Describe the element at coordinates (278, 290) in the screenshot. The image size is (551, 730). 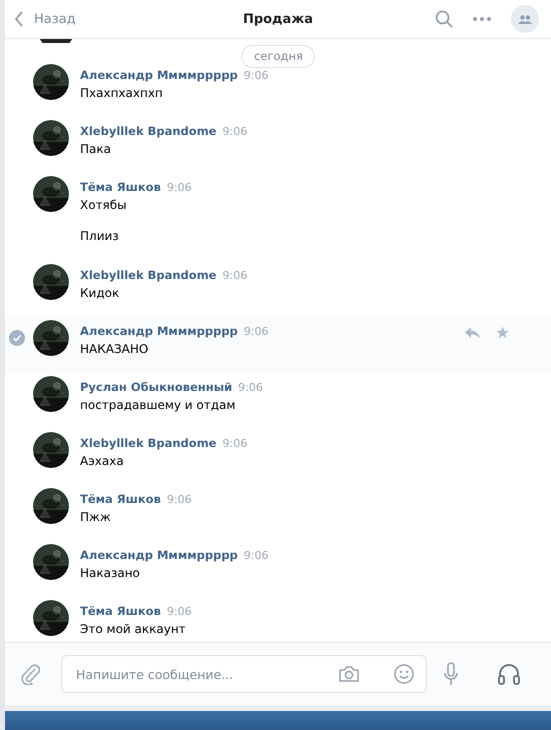
I see `message-row: Xlebylllek Bpandome 9:06 Кидок` at that location.